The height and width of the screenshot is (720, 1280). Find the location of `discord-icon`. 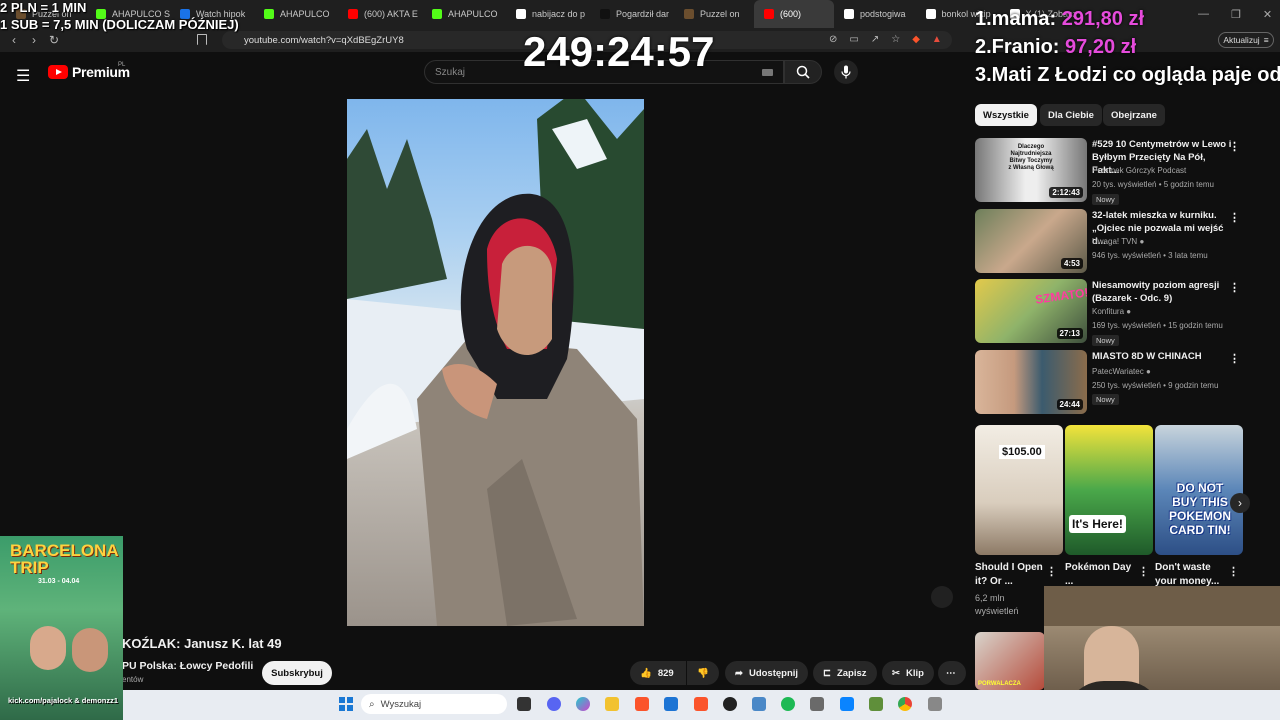

discord-icon is located at coordinates (554, 704).